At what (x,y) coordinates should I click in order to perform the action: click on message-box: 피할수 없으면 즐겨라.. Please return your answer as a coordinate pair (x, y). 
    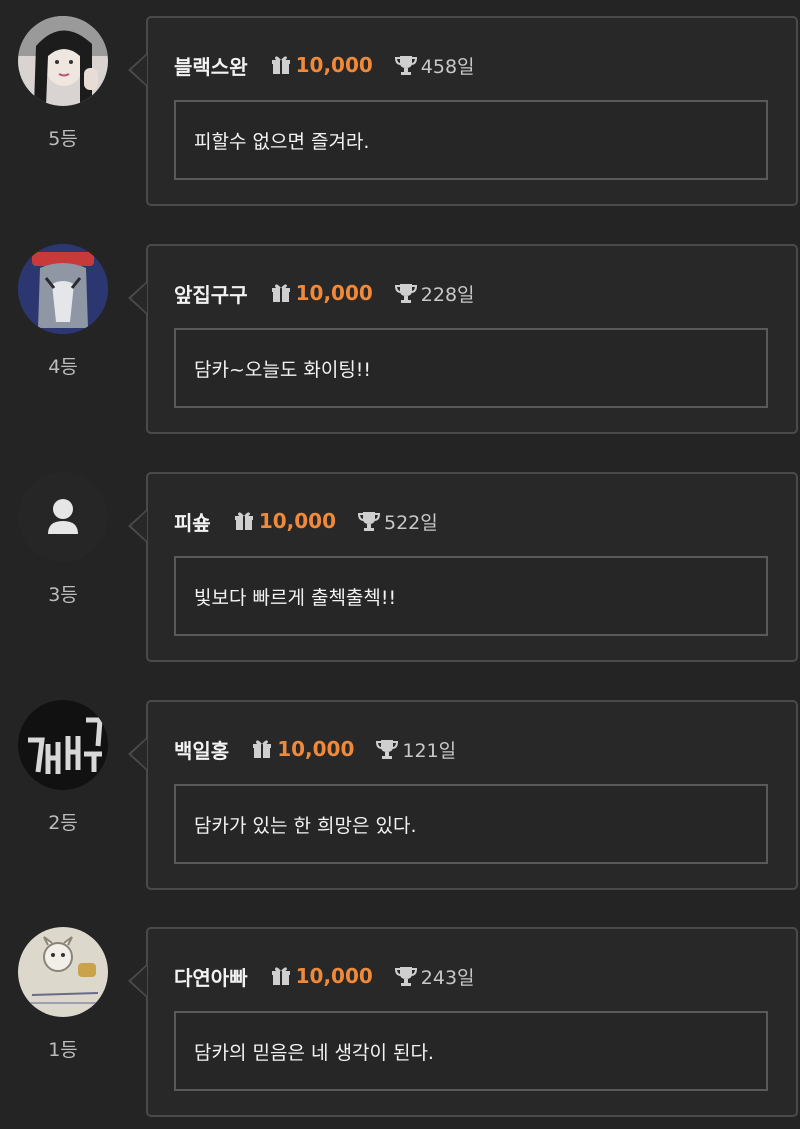
    Looking at the image, I should click on (471, 140).